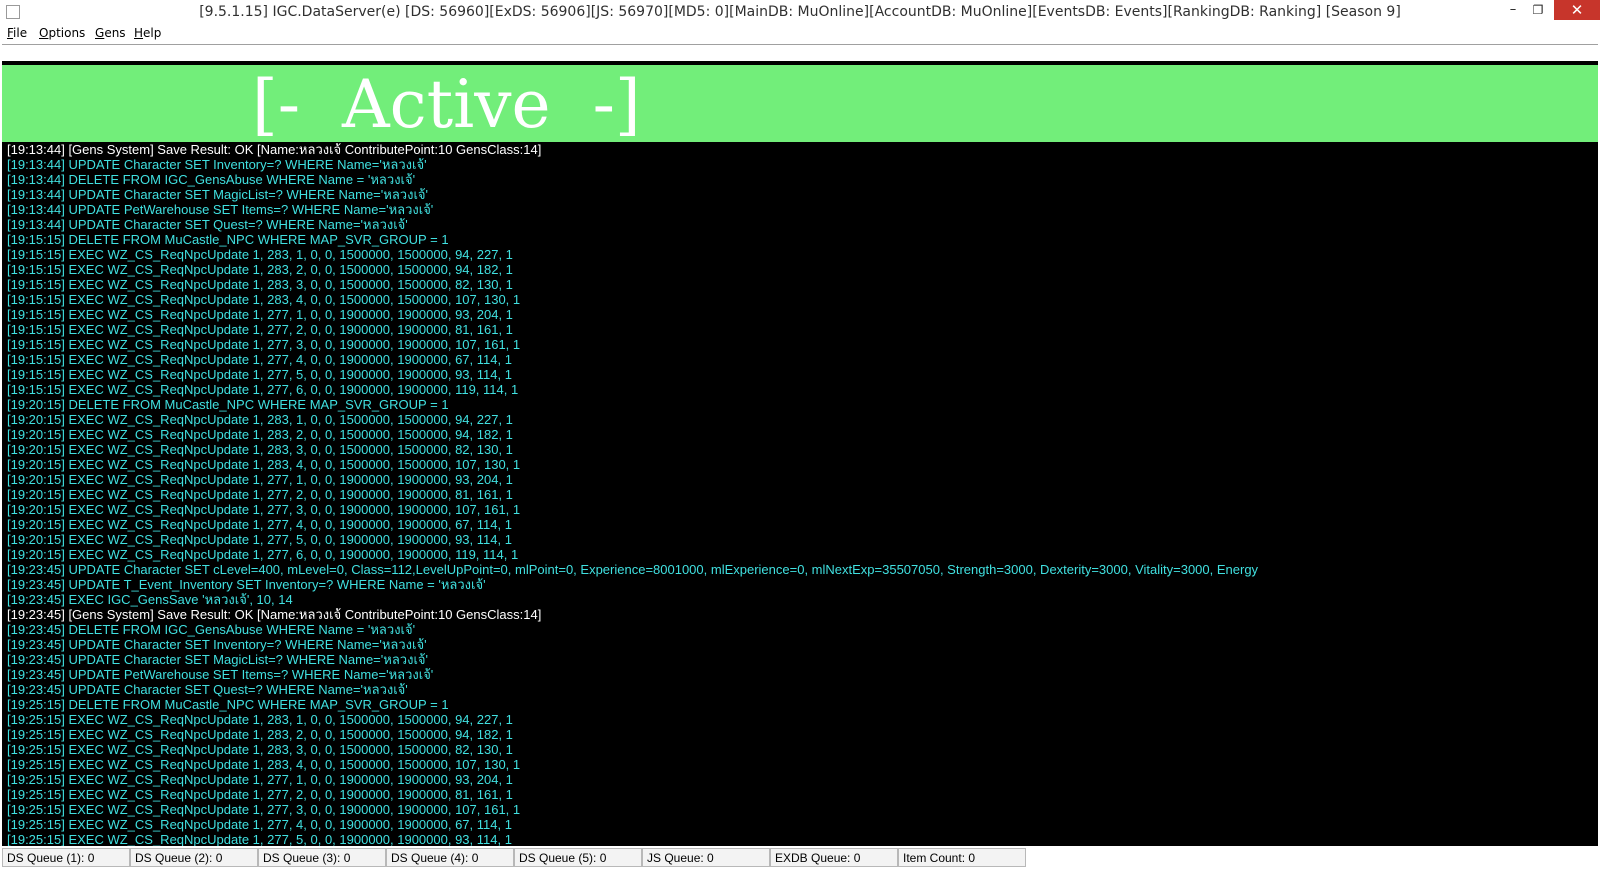  What do you see at coordinates (450, 857) in the screenshot?
I see `ds-queue-4-status: DS Queue (4): 0` at bounding box center [450, 857].